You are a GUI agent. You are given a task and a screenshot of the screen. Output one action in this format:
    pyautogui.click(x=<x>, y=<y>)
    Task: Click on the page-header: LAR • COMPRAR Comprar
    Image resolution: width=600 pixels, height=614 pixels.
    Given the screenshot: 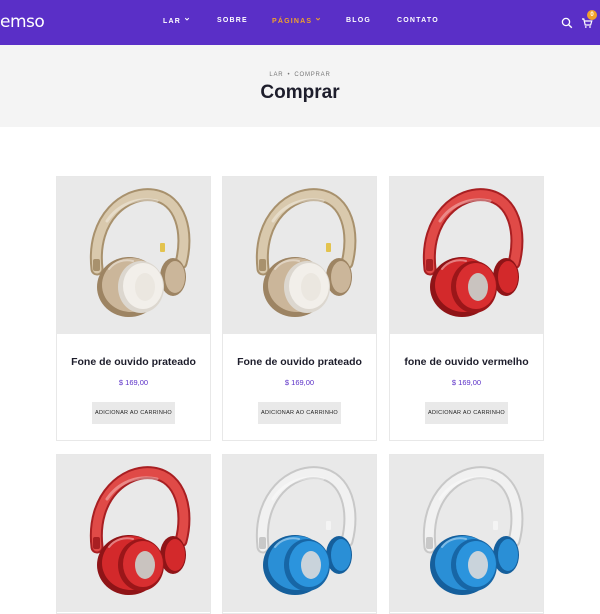 What is the action you would take?
    pyautogui.click(x=300, y=86)
    